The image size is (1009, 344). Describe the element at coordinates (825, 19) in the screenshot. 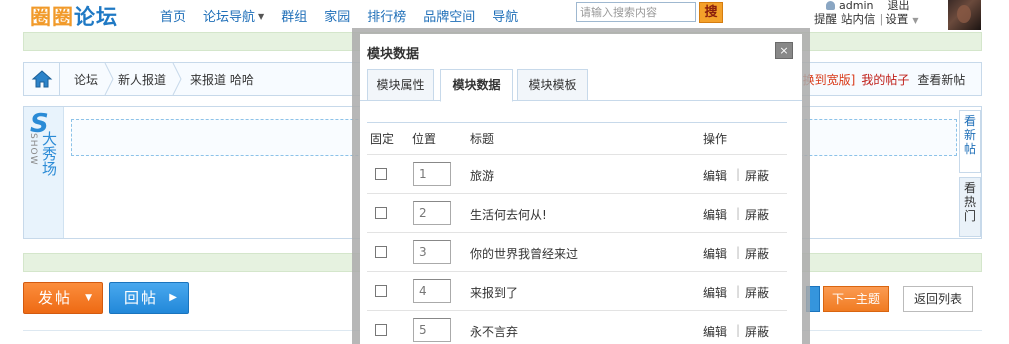

I see `reminder-link: 提醒` at that location.